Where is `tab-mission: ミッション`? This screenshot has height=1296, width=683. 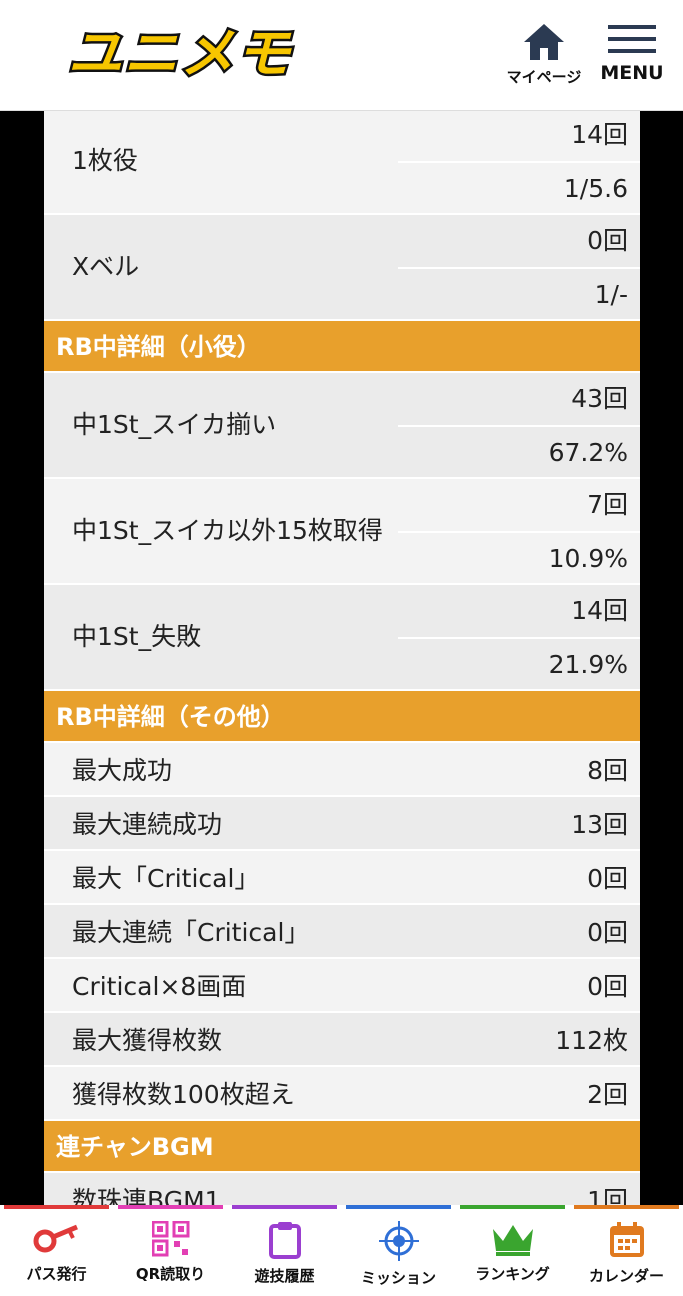
tab-mission: ミッション is located at coordinates (398, 1250).